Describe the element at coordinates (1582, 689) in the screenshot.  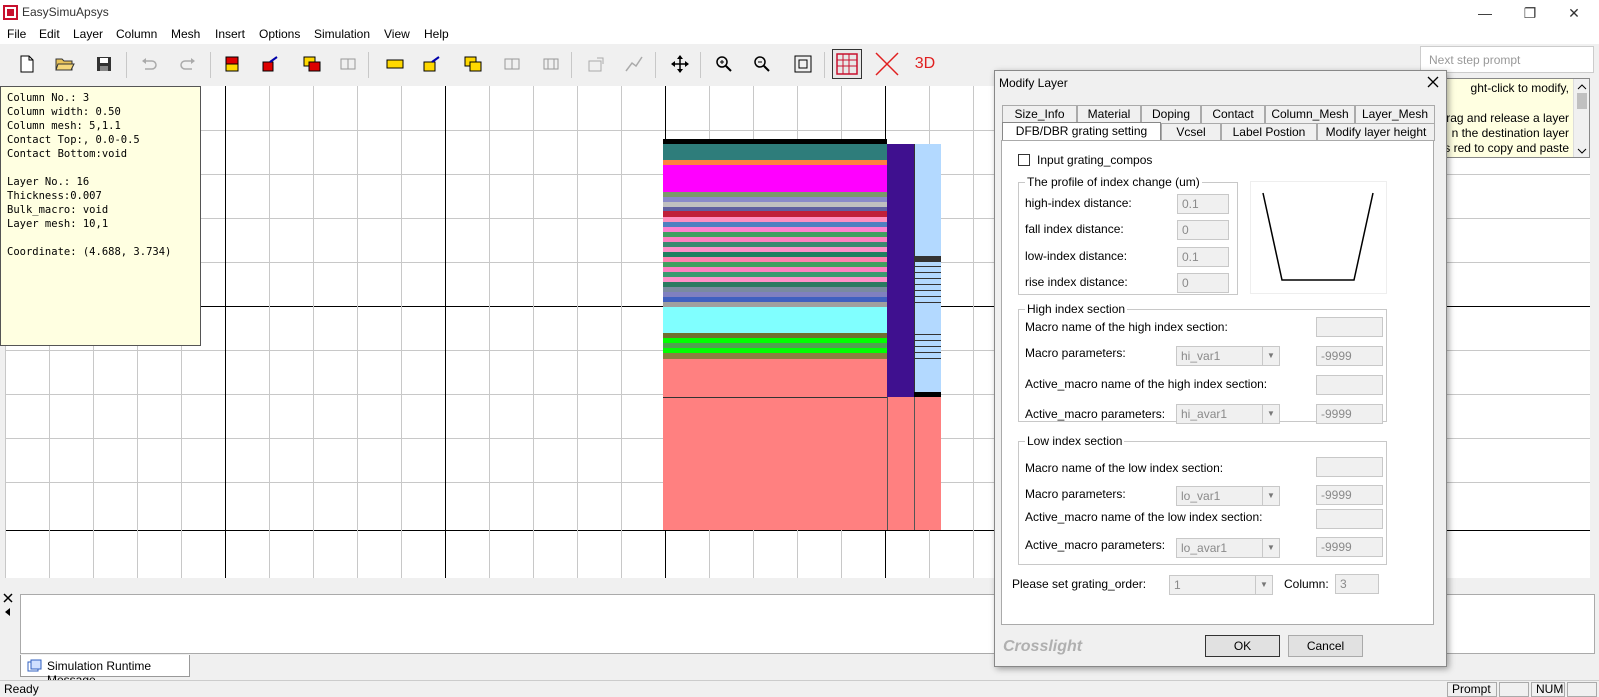
I see `status-empty` at that location.